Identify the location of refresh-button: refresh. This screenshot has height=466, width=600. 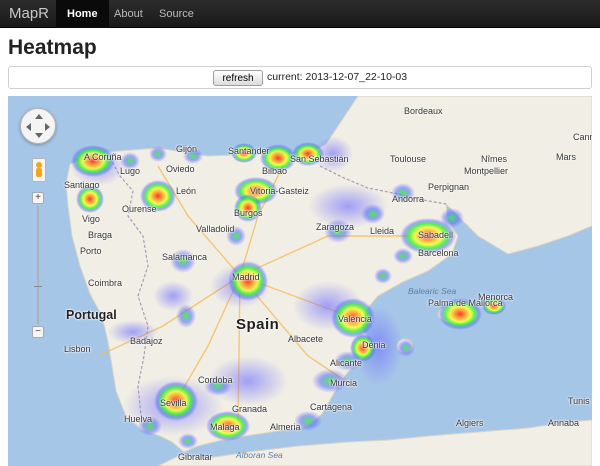
(238, 78).